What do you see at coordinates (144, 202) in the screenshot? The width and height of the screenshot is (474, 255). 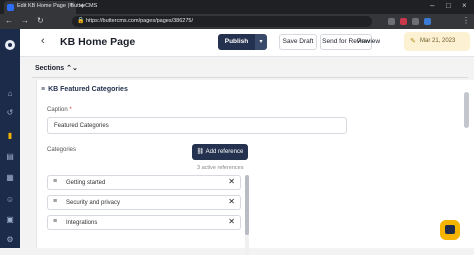 I see `list-item: ≡ Security and privacy ✕` at bounding box center [144, 202].